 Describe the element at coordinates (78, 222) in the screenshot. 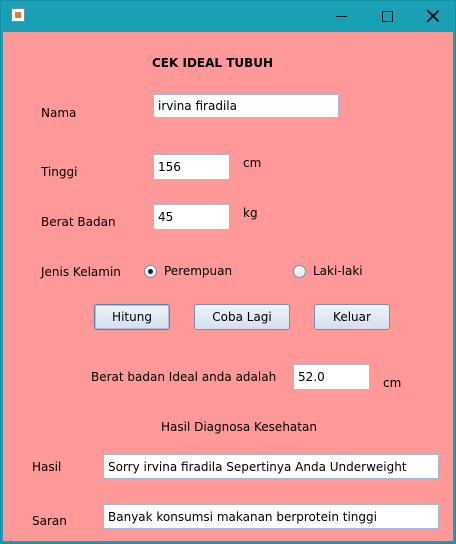

I see `berat-label: Berat Badan` at that location.